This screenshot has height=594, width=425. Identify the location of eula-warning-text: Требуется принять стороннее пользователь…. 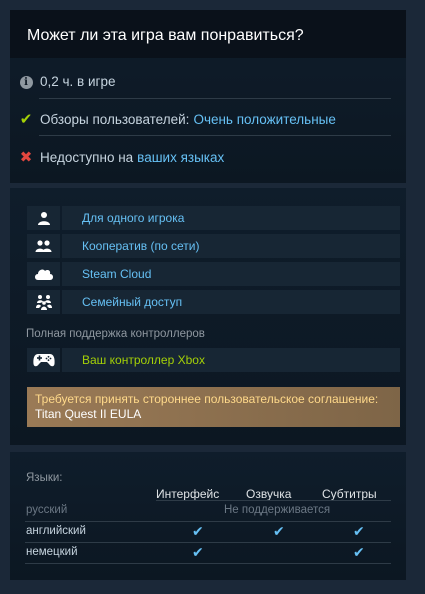
(207, 399).